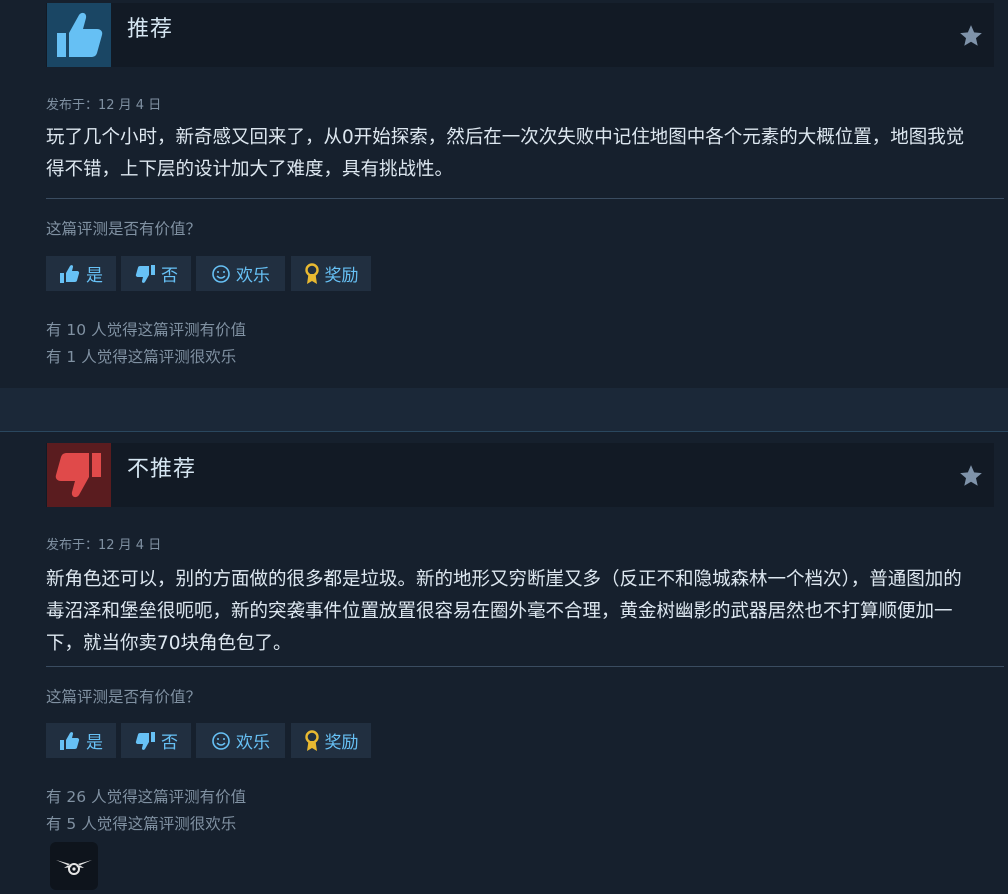 Image resolution: width=1008 pixels, height=894 pixels. Describe the element at coordinates (146, 330) in the screenshot. I see `helpful-count: 有 10 人觉得这篇评测有价值` at that location.